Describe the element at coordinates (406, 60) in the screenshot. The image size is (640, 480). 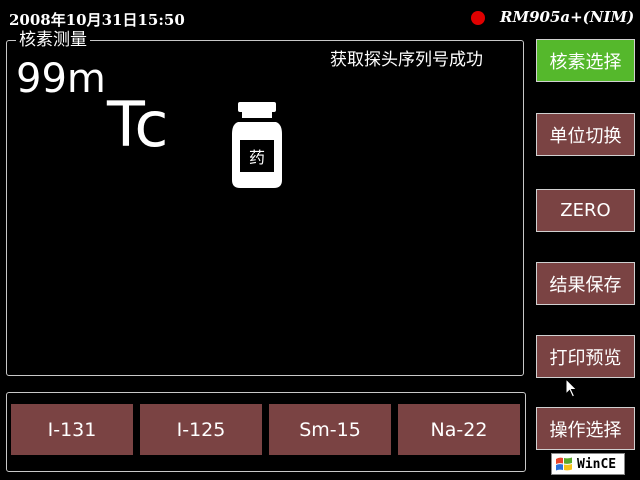
I see `status-message: 获取探头序列号成功` at that location.